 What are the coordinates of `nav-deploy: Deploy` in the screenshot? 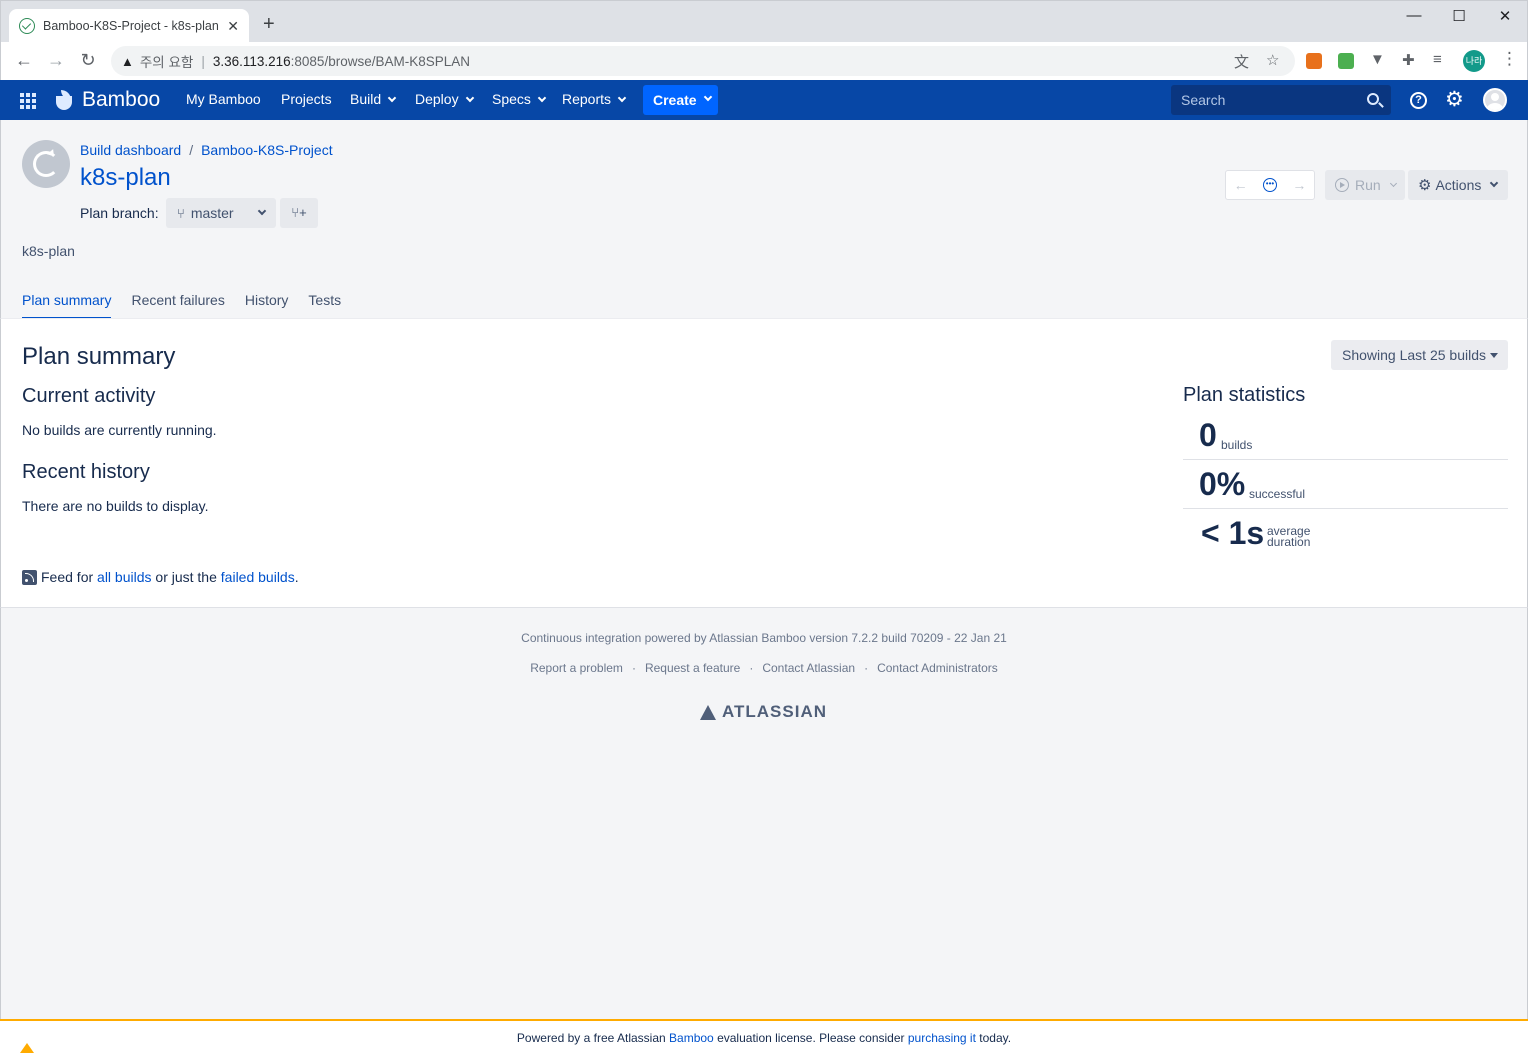 It's located at (444, 99).